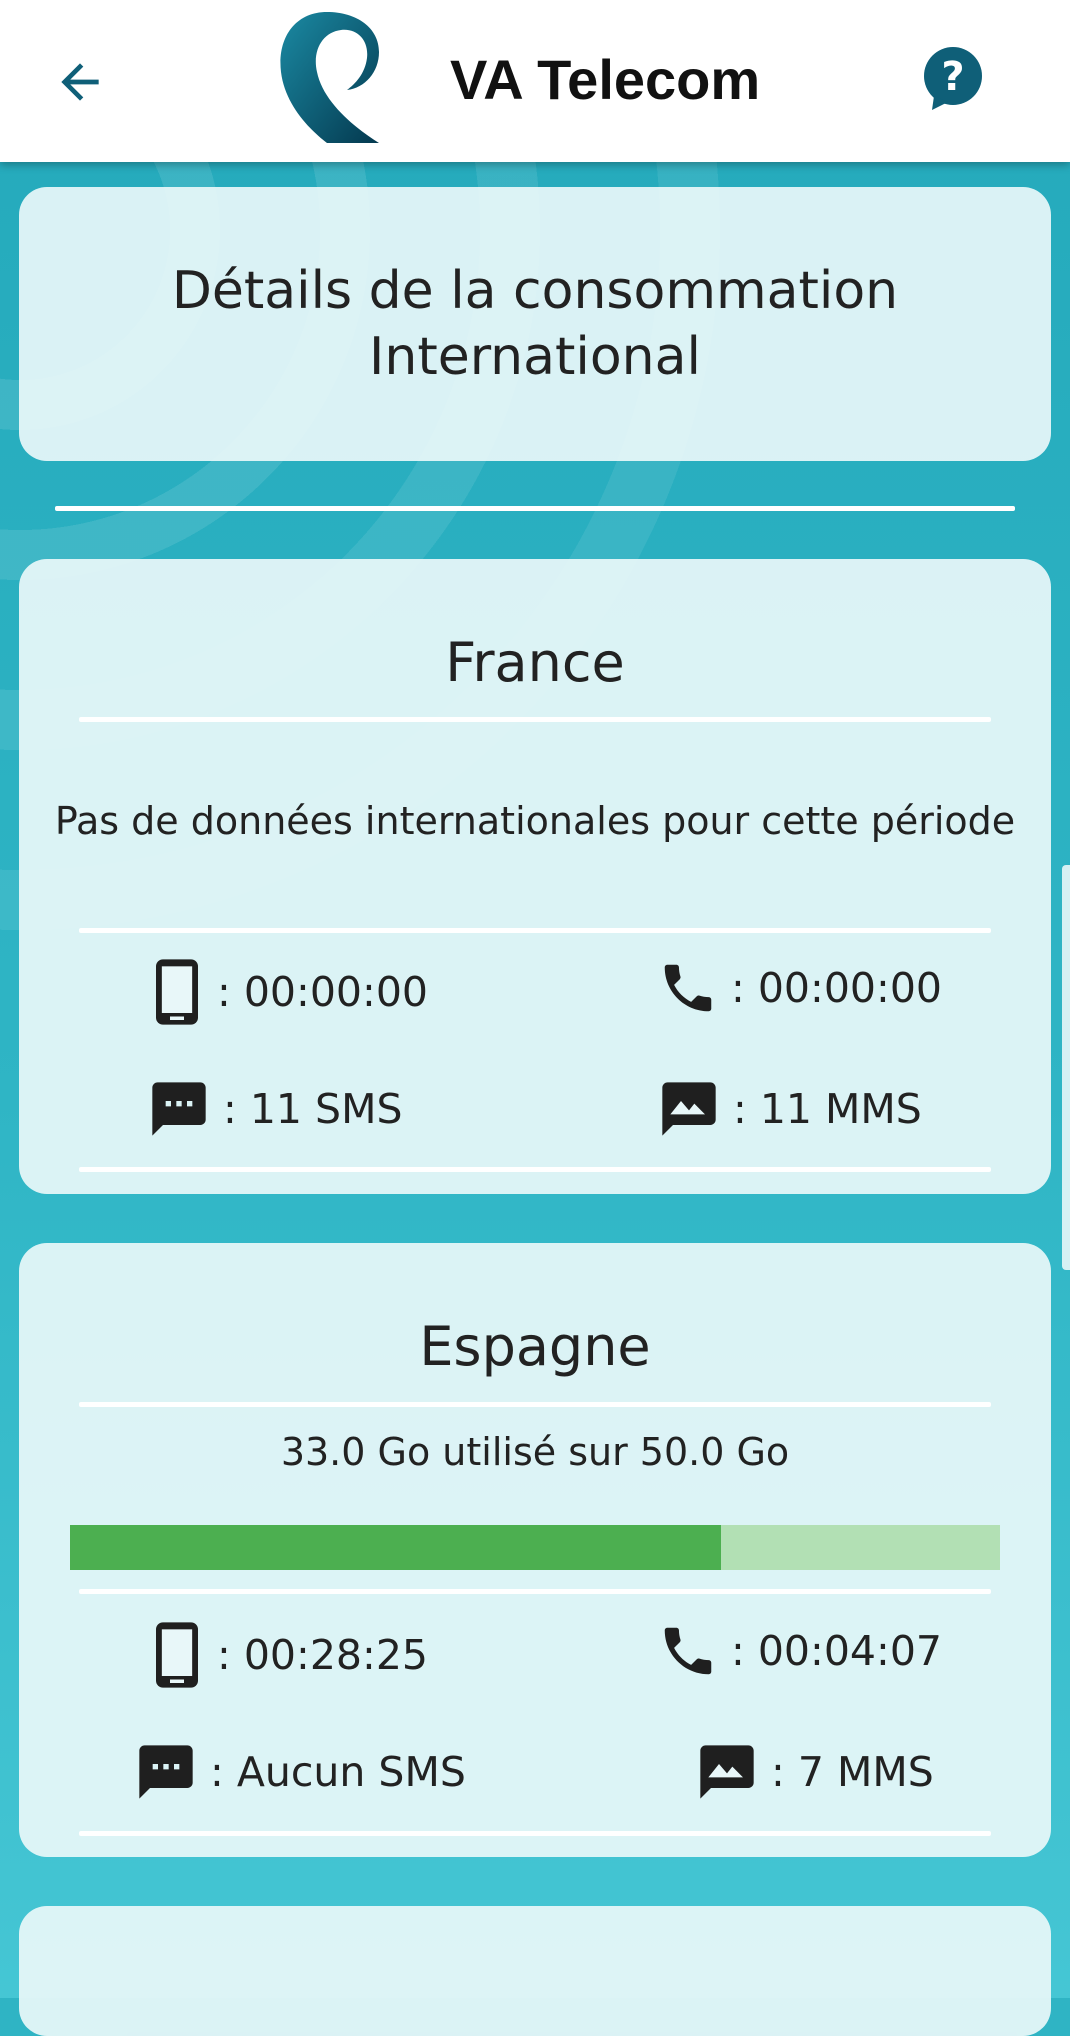 The image size is (1070, 2036). I want to click on app-bar: VA Telecom ?, so click(535, 81).